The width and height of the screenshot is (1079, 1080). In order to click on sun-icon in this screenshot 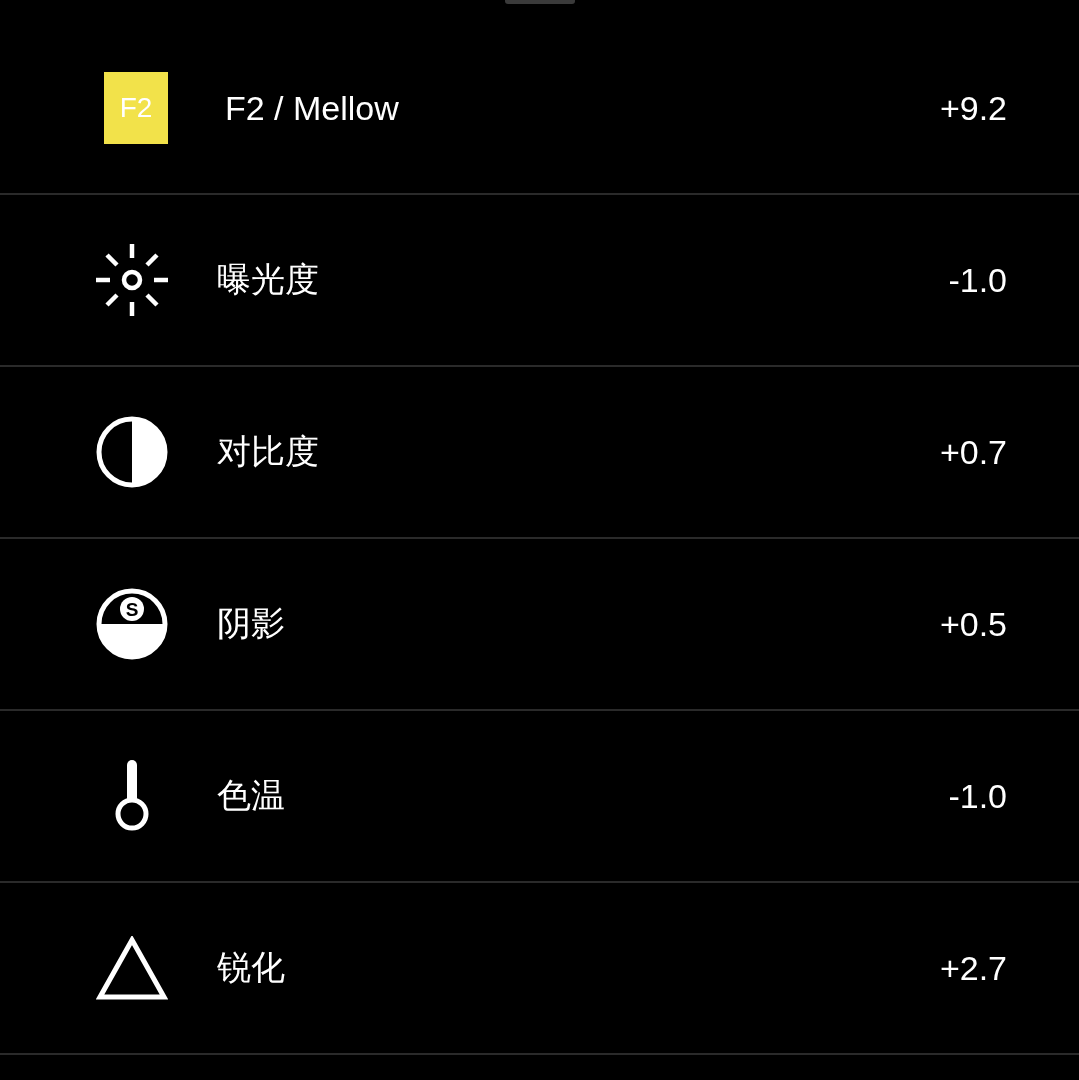, I will do `click(132, 280)`.